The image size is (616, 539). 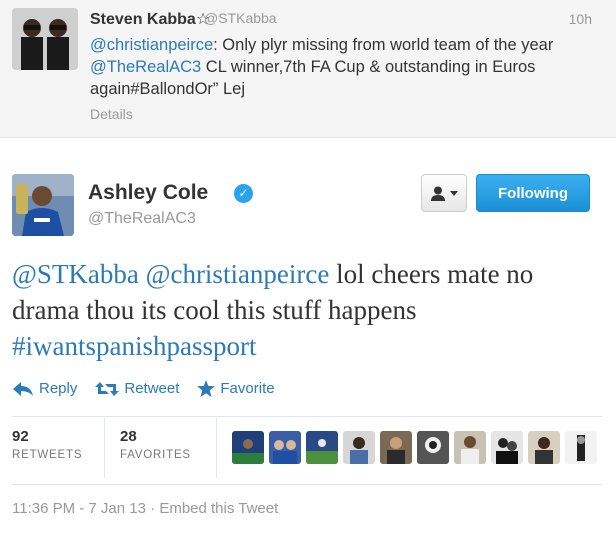 I want to click on retweet-label: Retweet, so click(x=152, y=388).